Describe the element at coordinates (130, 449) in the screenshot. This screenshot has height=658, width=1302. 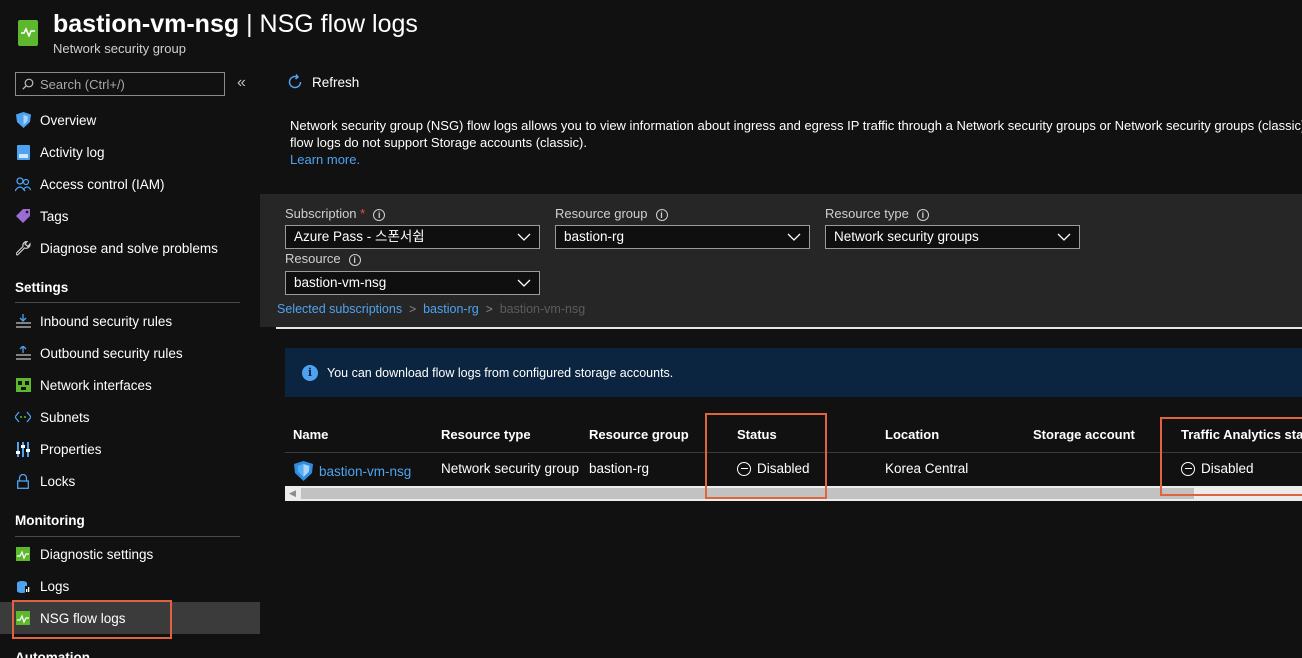
I see `sidebar-item-properties: Properties` at that location.